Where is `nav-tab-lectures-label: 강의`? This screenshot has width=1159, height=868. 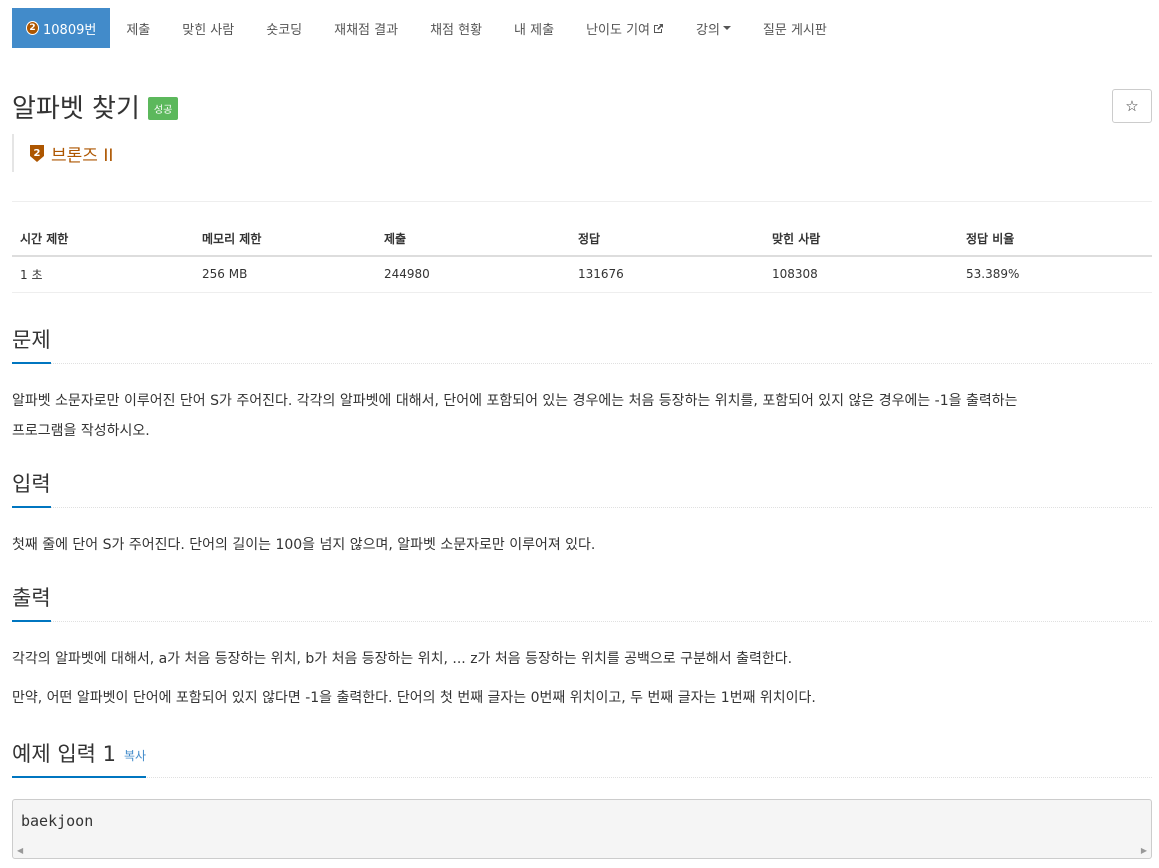 nav-tab-lectures-label: 강의 is located at coordinates (708, 30).